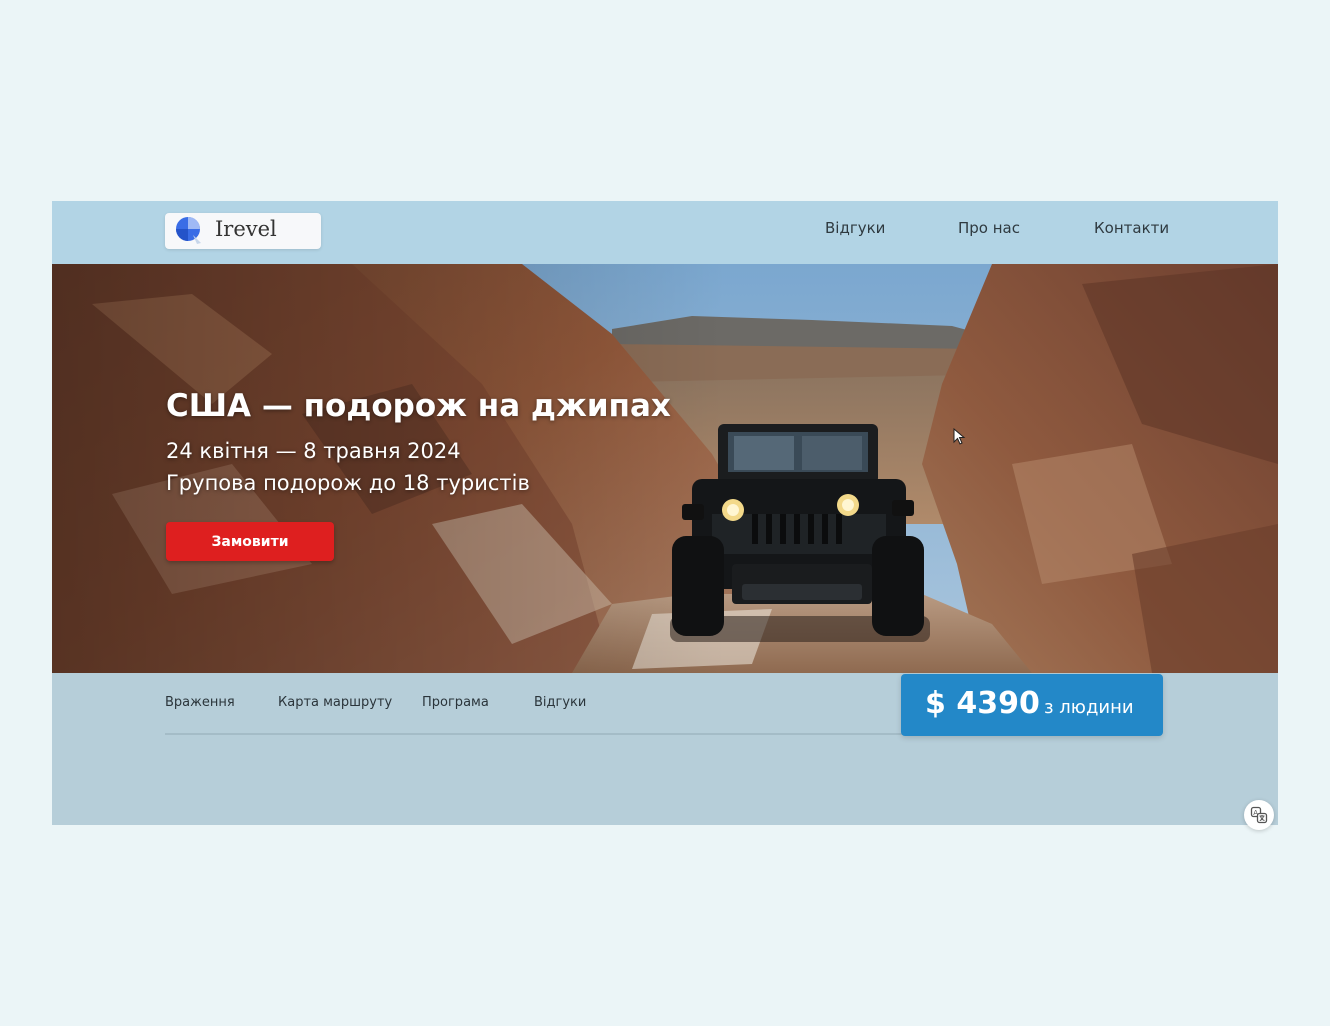 The width and height of the screenshot is (1330, 1026). Describe the element at coordinates (982, 703) in the screenshot. I see `price-amount: $ 4390` at that location.